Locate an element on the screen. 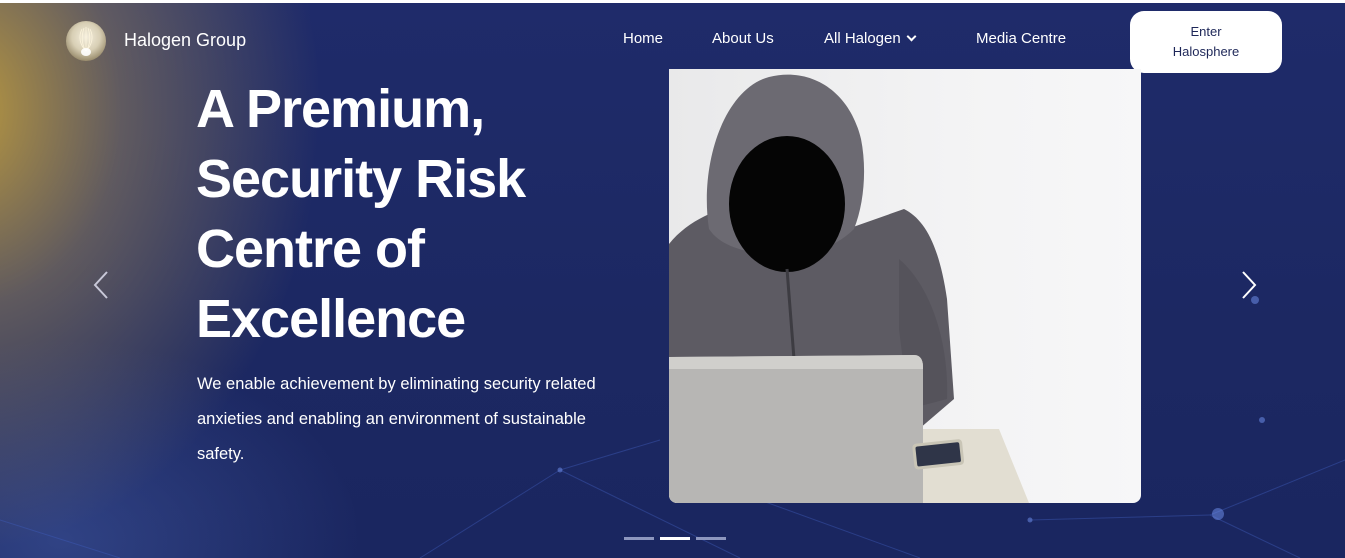  nav-all-halogen: All Halogen is located at coordinates (870, 38).